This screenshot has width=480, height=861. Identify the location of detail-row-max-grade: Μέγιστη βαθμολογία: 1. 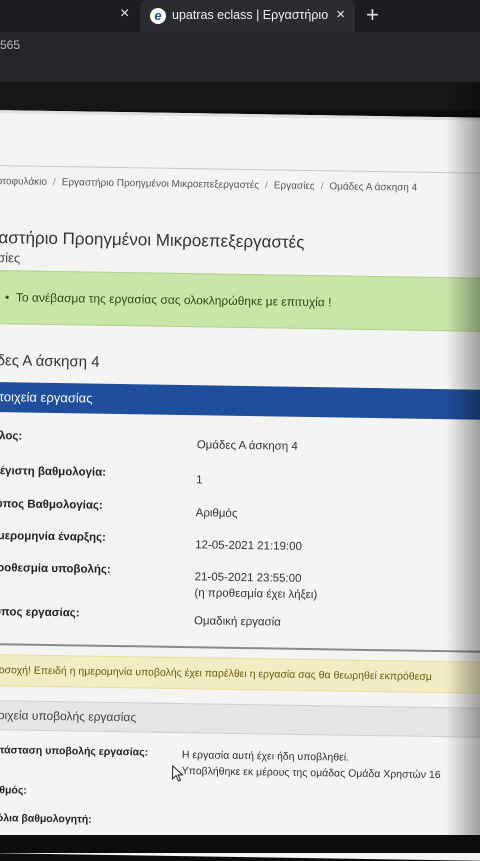
(240, 484).